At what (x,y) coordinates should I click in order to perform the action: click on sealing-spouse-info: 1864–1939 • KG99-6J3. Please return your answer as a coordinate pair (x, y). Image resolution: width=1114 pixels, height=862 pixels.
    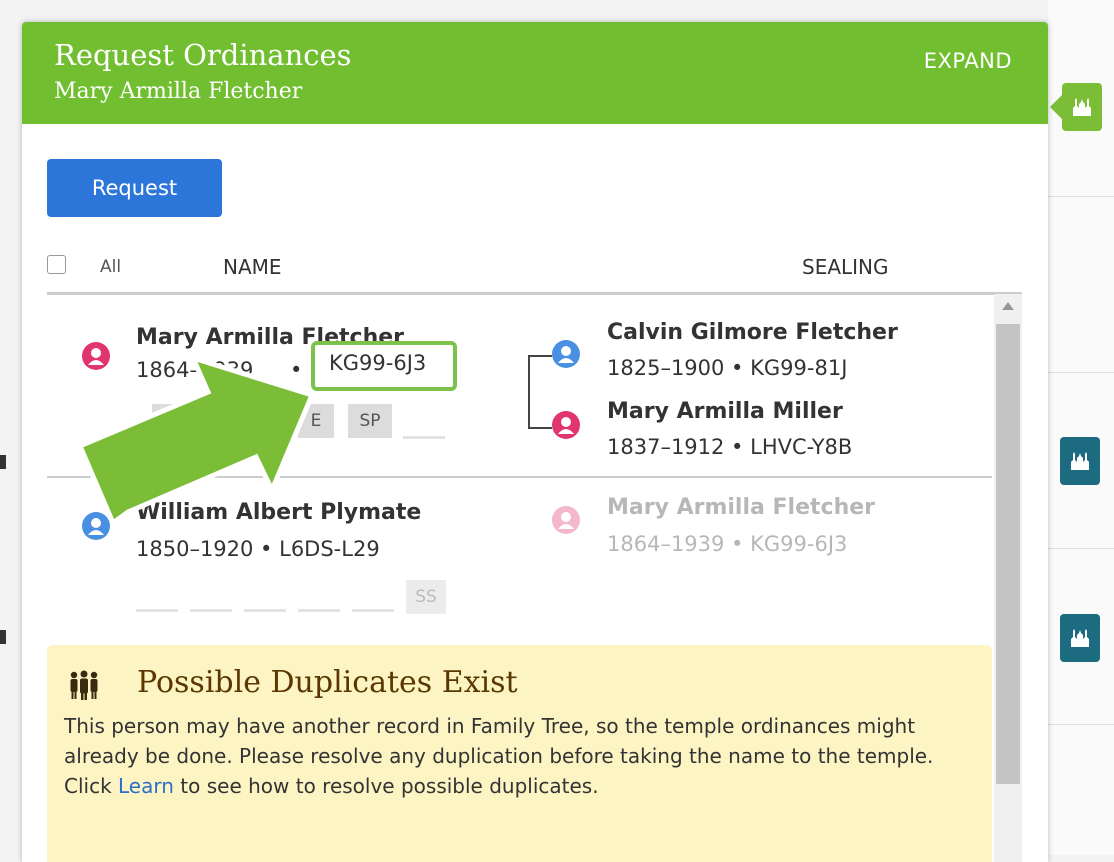
    Looking at the image, I should click on (727, 544).